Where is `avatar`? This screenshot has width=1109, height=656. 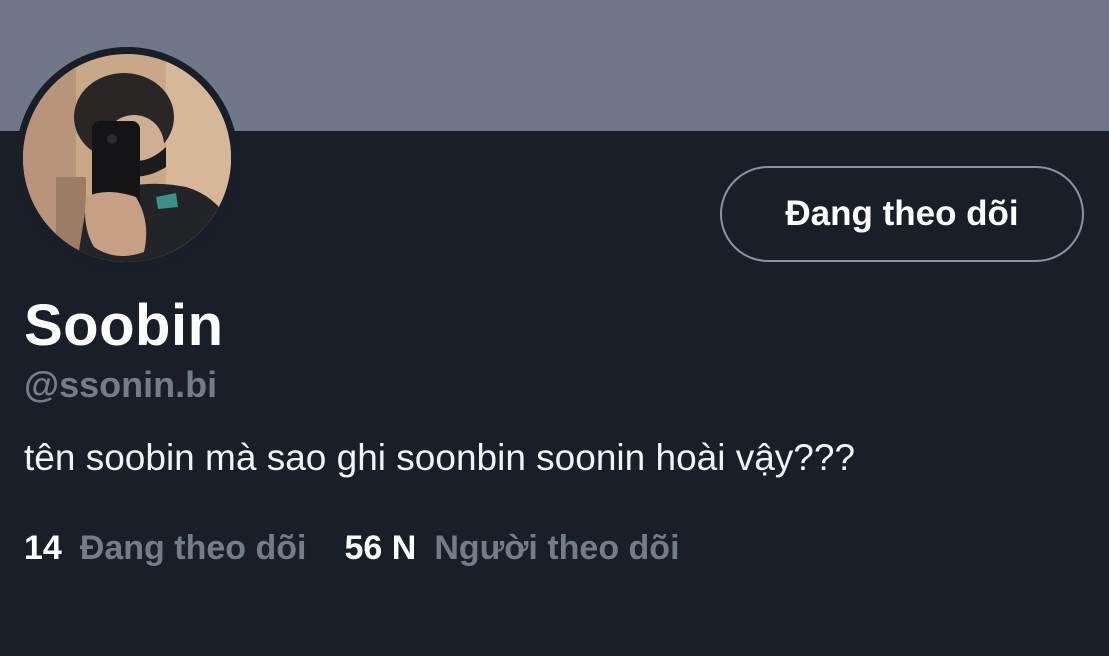 avatar is located at coordinates (127, 158).